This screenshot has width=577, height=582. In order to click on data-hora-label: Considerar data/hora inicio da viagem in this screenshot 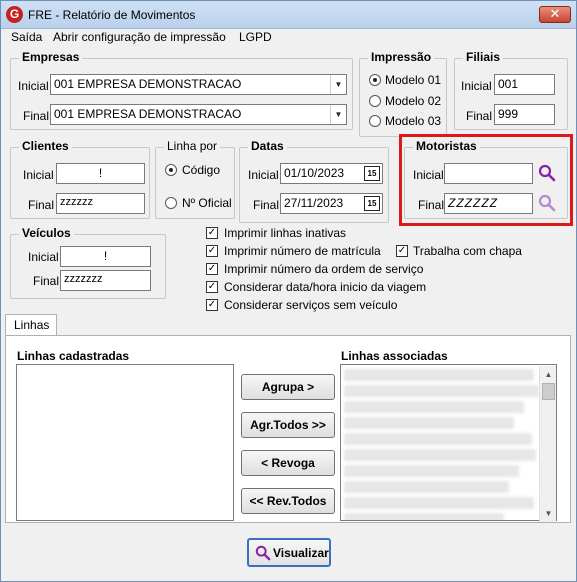, I will do `click(325, 287)`.